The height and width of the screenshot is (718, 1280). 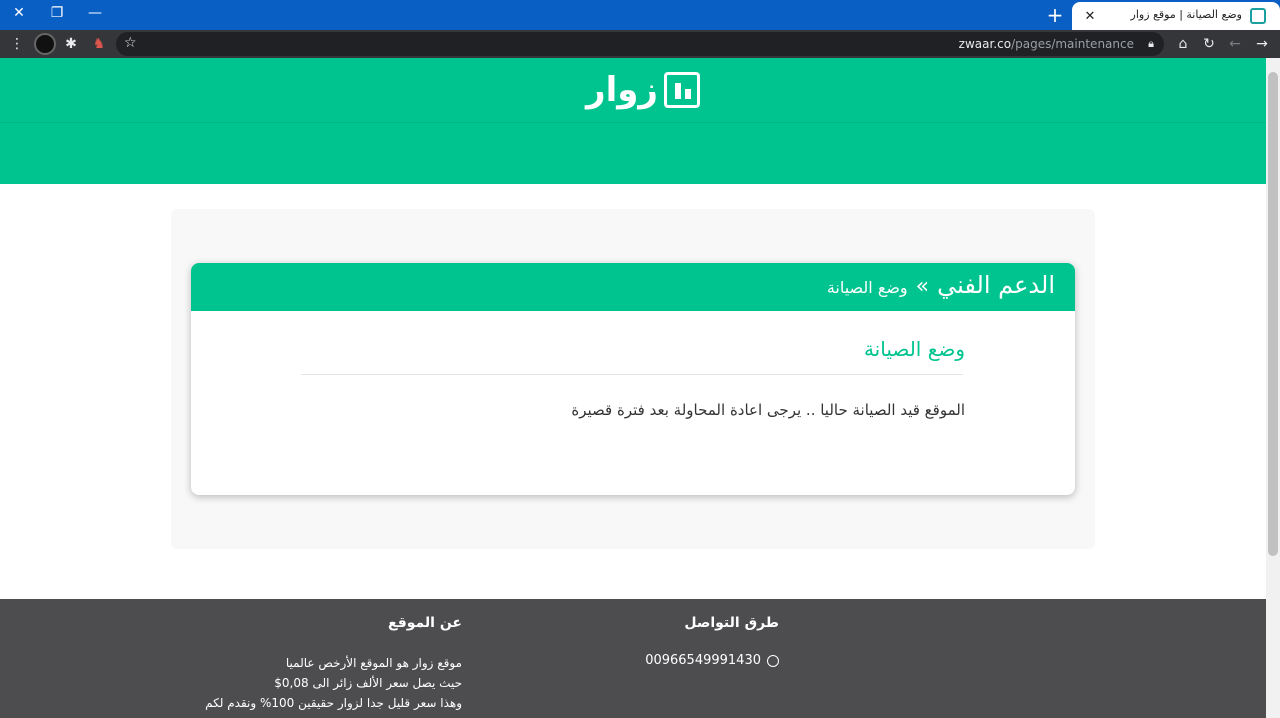 I want to click on footer-contact-title: طرق التواصل, so click(x=731, y=623).